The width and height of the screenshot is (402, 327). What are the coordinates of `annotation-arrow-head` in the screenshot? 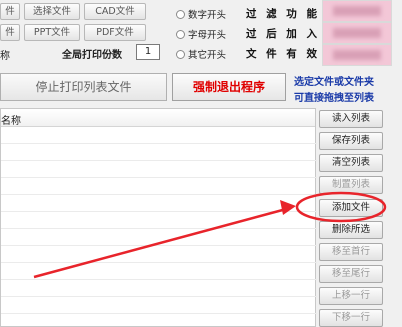 It's located at (288, 207).